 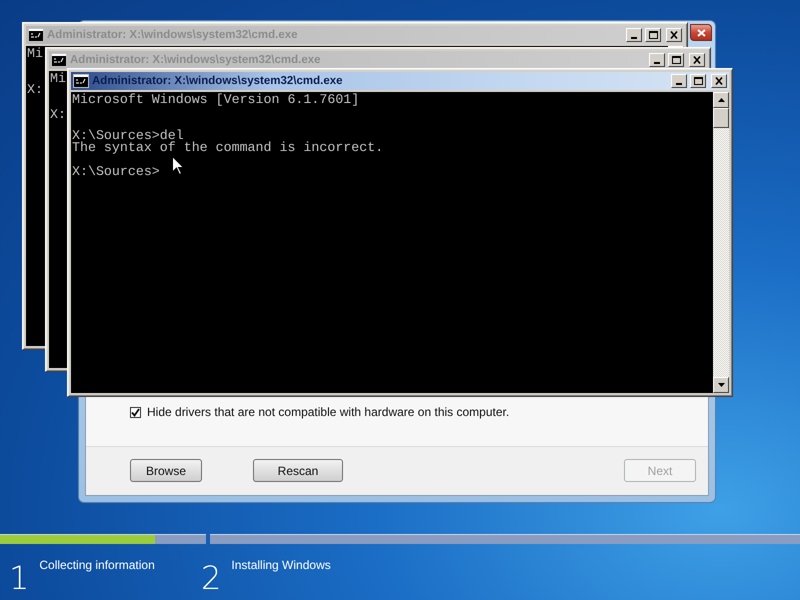 What do you see at coordinates (721, 100) in the screenshot?
I see `scroll-up-icon` at bounding box center [721, 100].